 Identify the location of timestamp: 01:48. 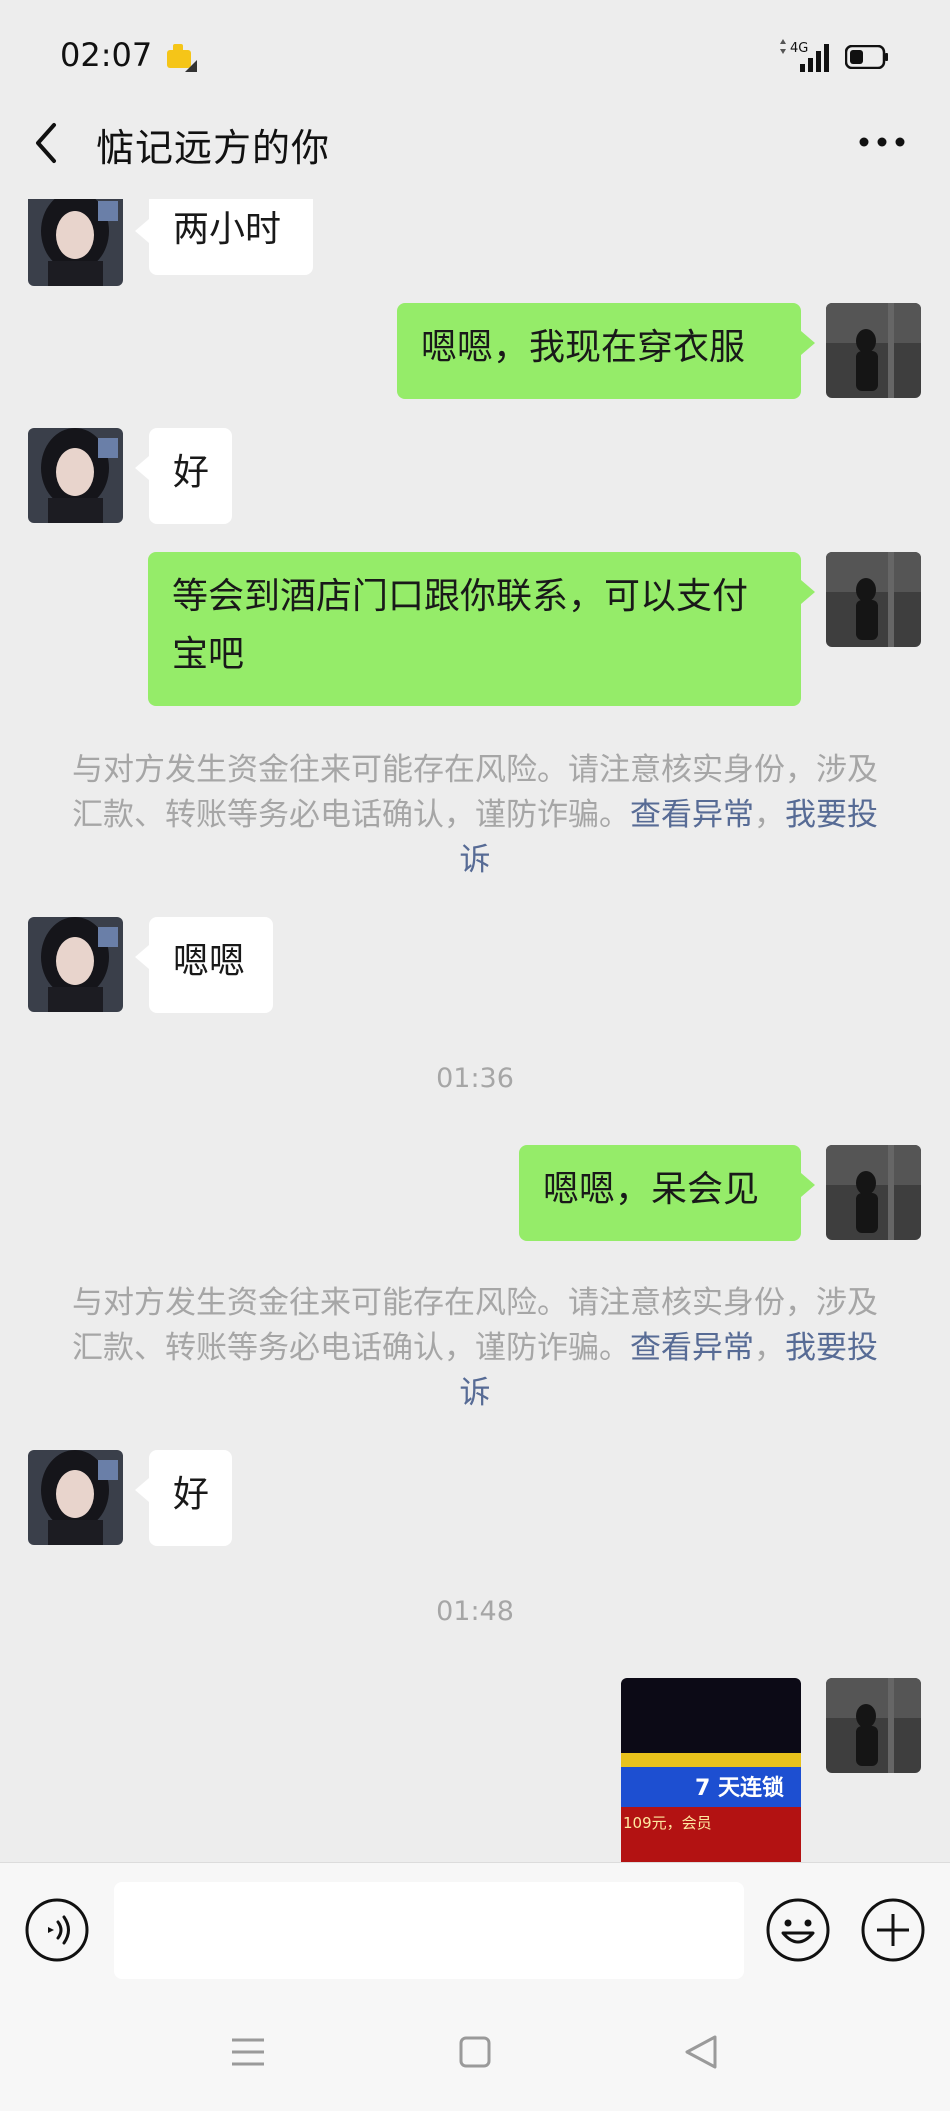
(475, 1611).